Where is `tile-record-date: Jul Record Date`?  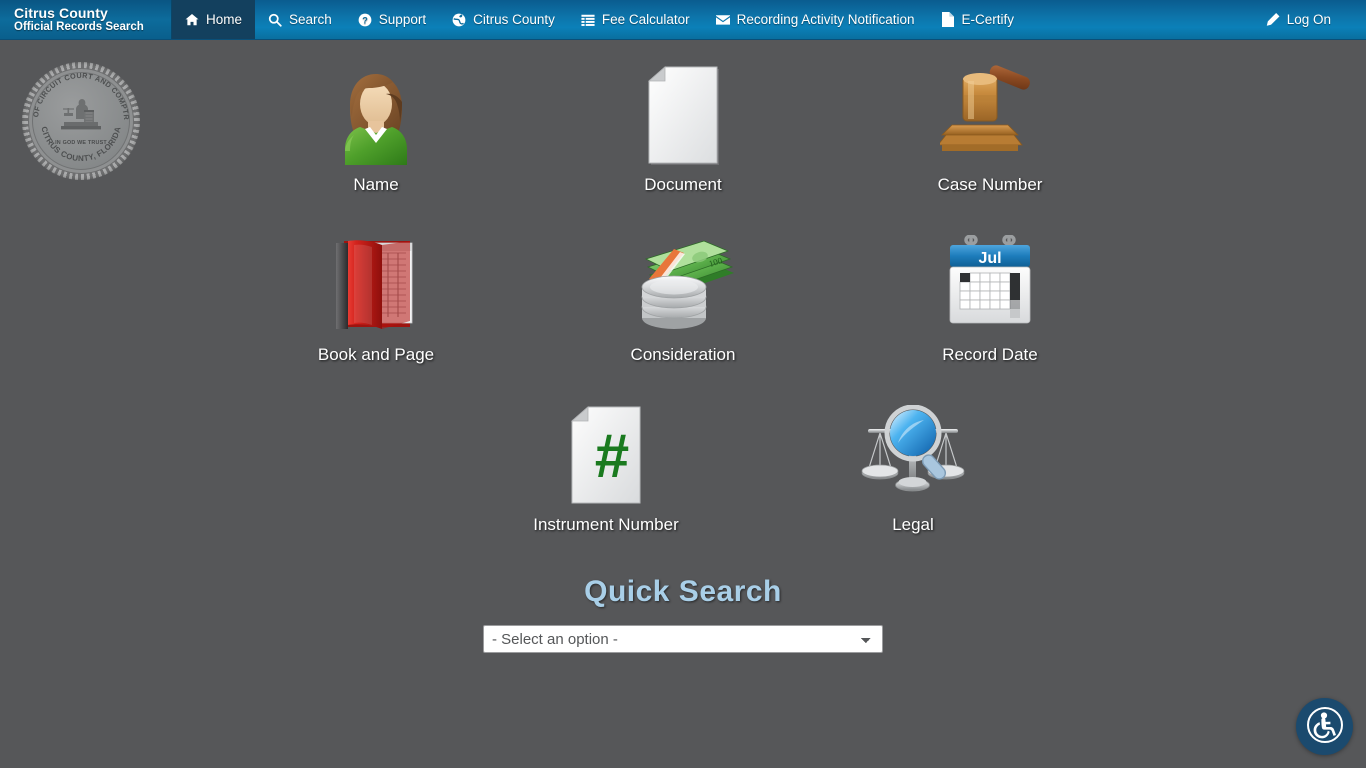
tile-record-date: Jul Record Date is located at coordinates (990, 311).